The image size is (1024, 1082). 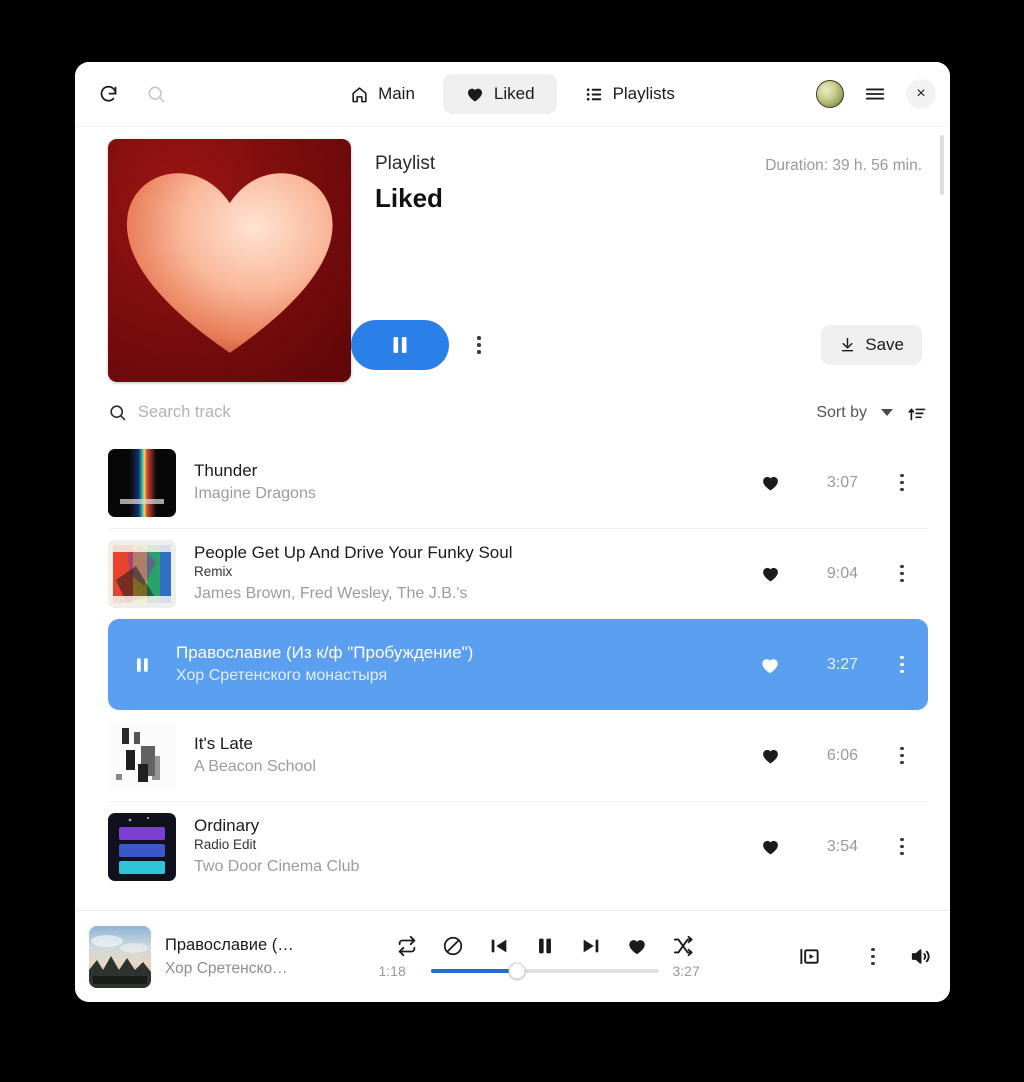 I want to click on album-art-its-late, so click(x=142, y=755).